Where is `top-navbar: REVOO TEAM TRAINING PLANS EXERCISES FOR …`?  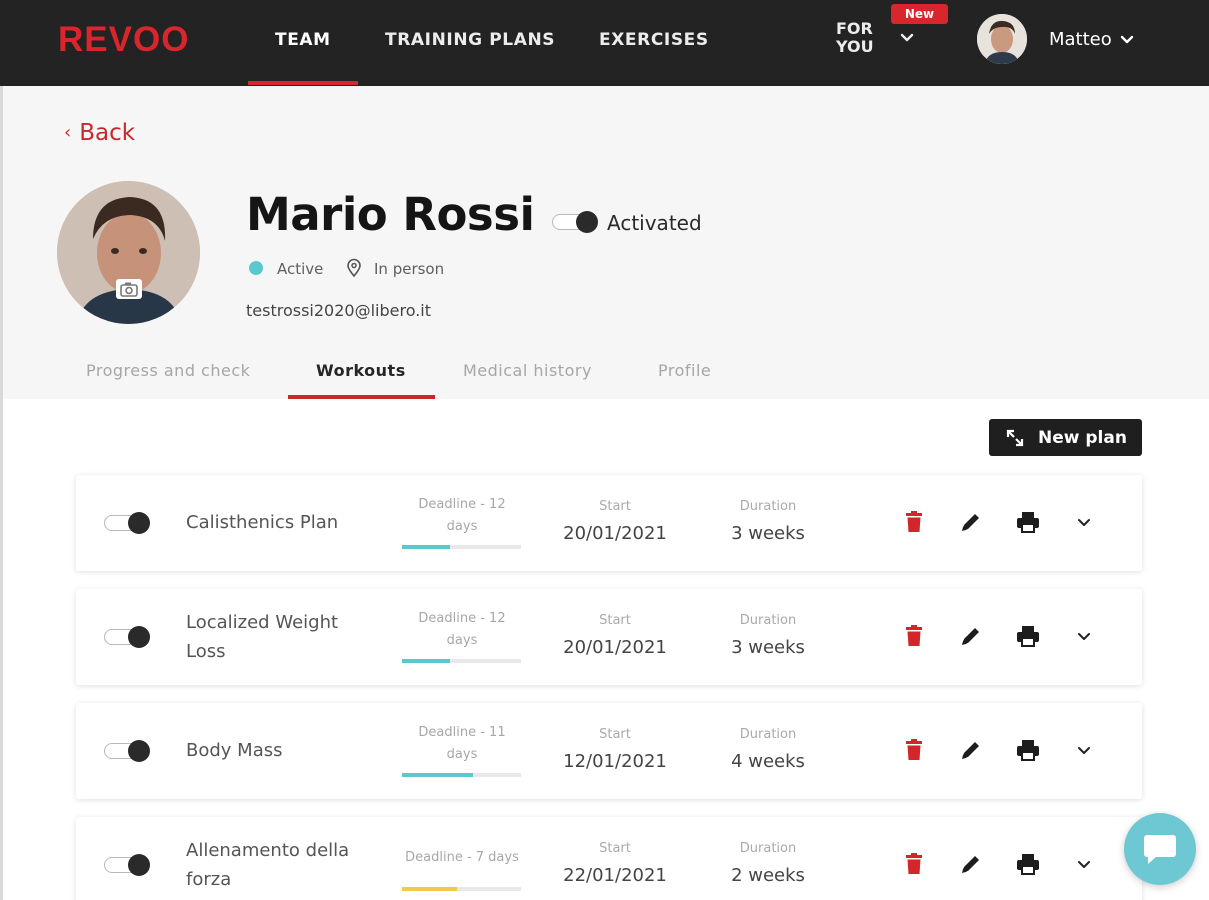
top-navbar: REVOO TEAM TRAINING PLANS EXERCISES FOR … is located at coordinates (604, 43).